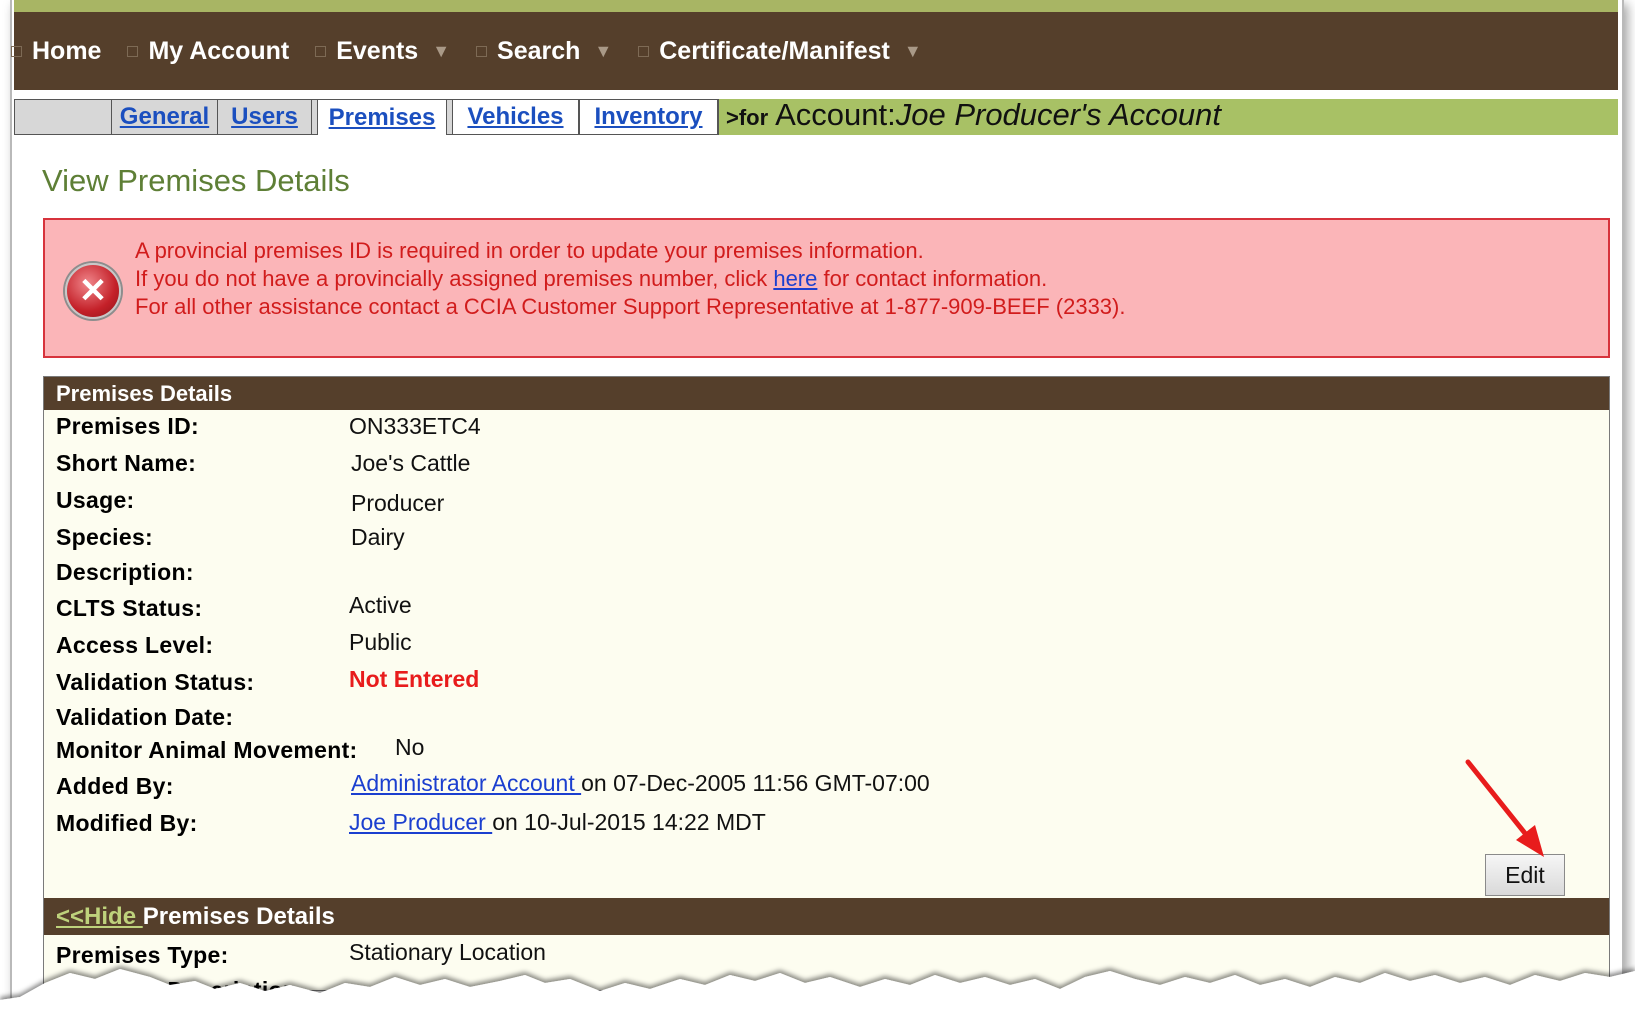 This screenshot has width=1635, height=1017. I want to click on validation-date-label: Validation Date:, so click(145, 717).